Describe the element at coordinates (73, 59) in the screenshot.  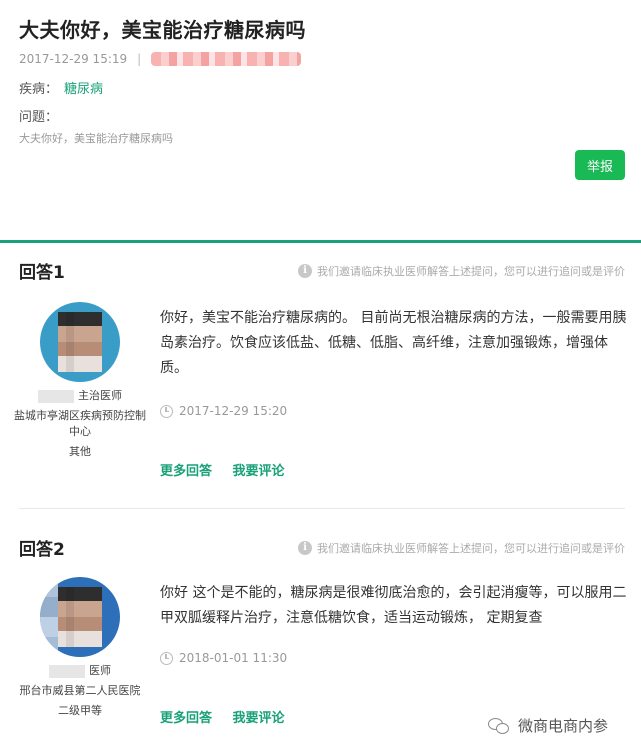
I see `question-date: 2017-12-29 15:19` at that location.